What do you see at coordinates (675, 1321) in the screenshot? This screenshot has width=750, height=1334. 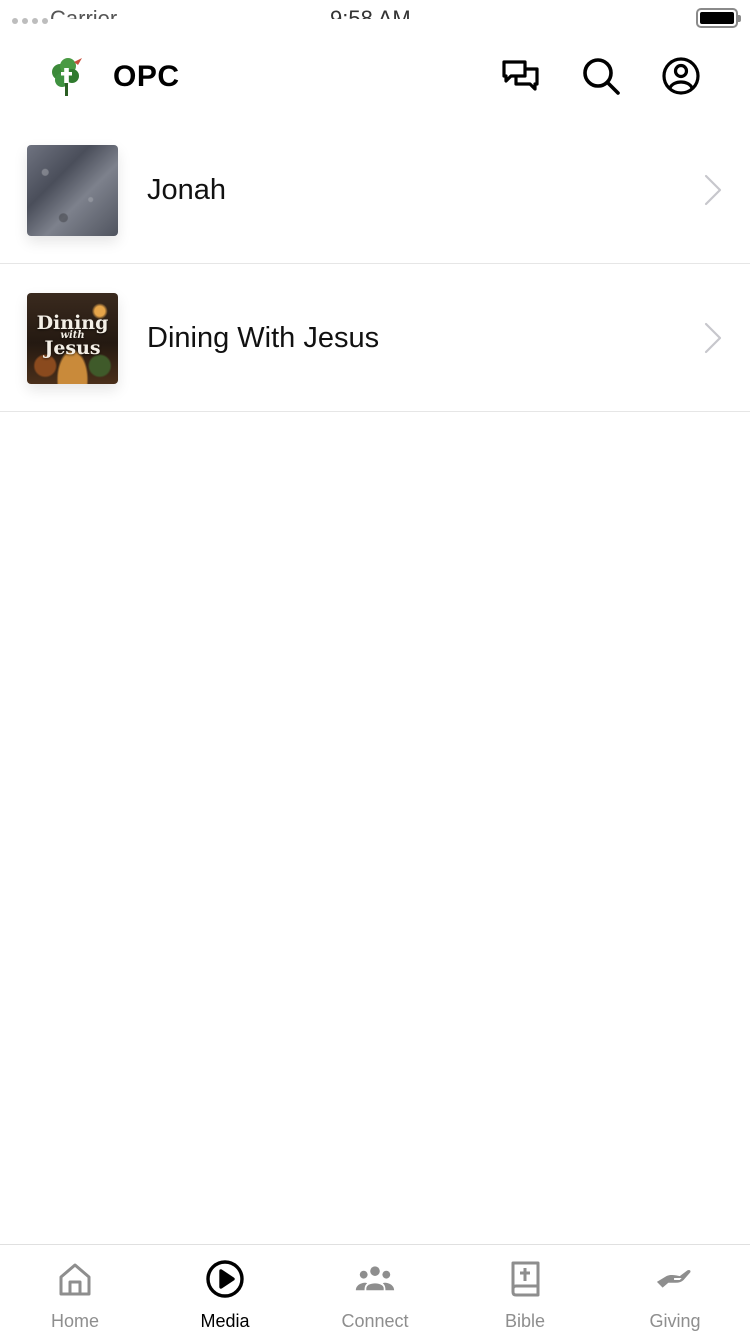 I see `tab-label: Giving` at bounding box center [675, 1321].